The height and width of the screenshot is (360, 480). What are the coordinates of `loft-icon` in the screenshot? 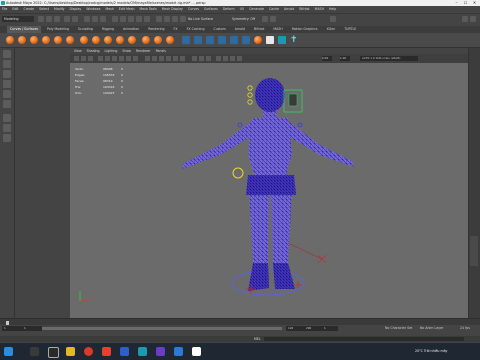 It's located at (186, 40).